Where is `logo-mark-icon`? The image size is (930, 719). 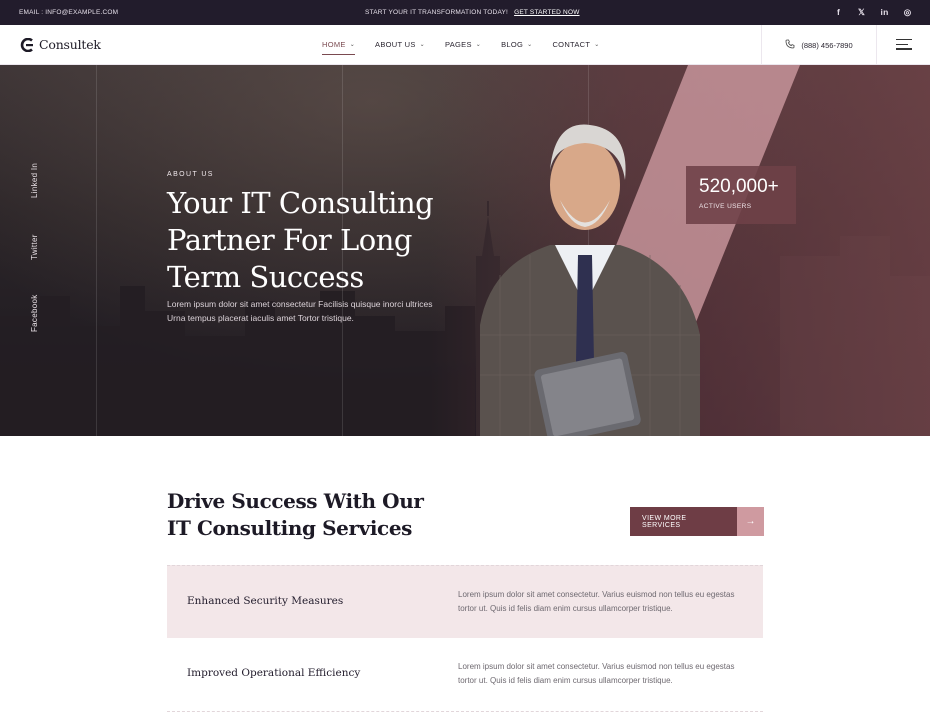
logo-mark-icon is located at coordinates (26, 44).